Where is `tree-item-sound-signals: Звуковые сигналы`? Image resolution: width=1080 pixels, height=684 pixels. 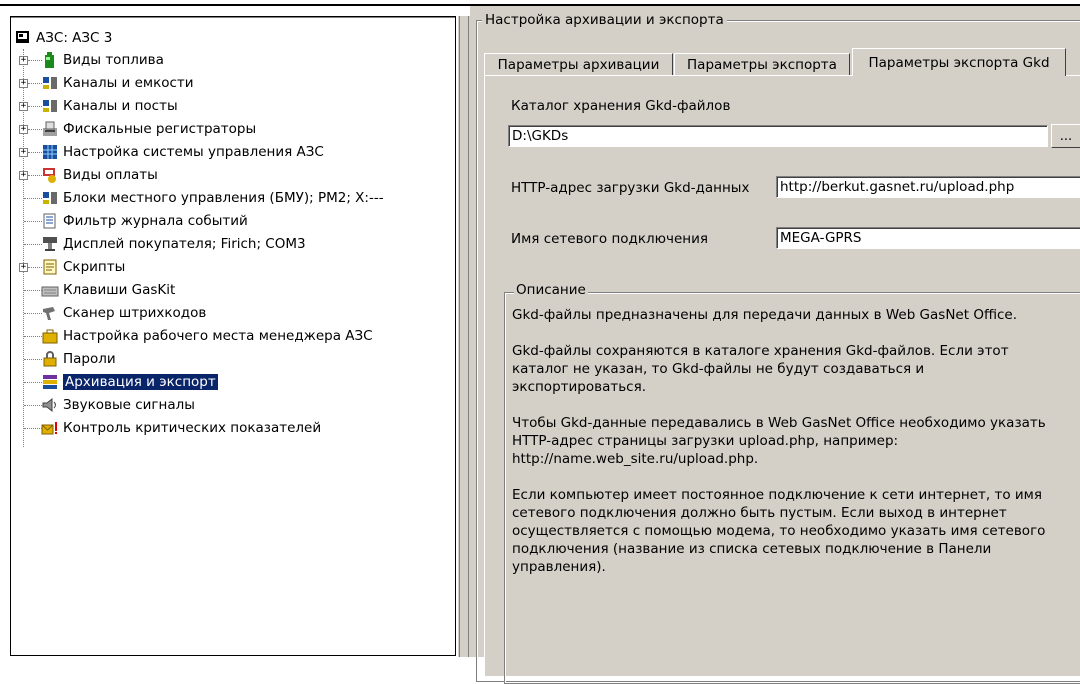 tree-item-sound-signals: Звуковые сигналы is located at coordinates (118, 405).